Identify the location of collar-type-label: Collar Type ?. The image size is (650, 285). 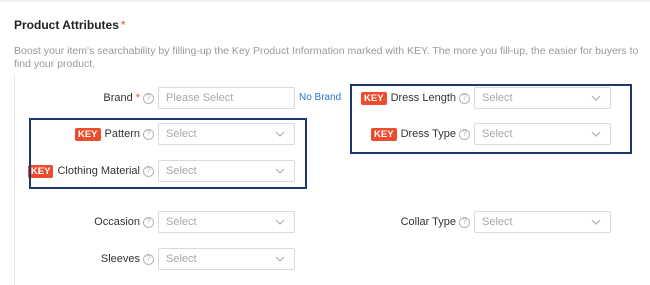
(435, 222).